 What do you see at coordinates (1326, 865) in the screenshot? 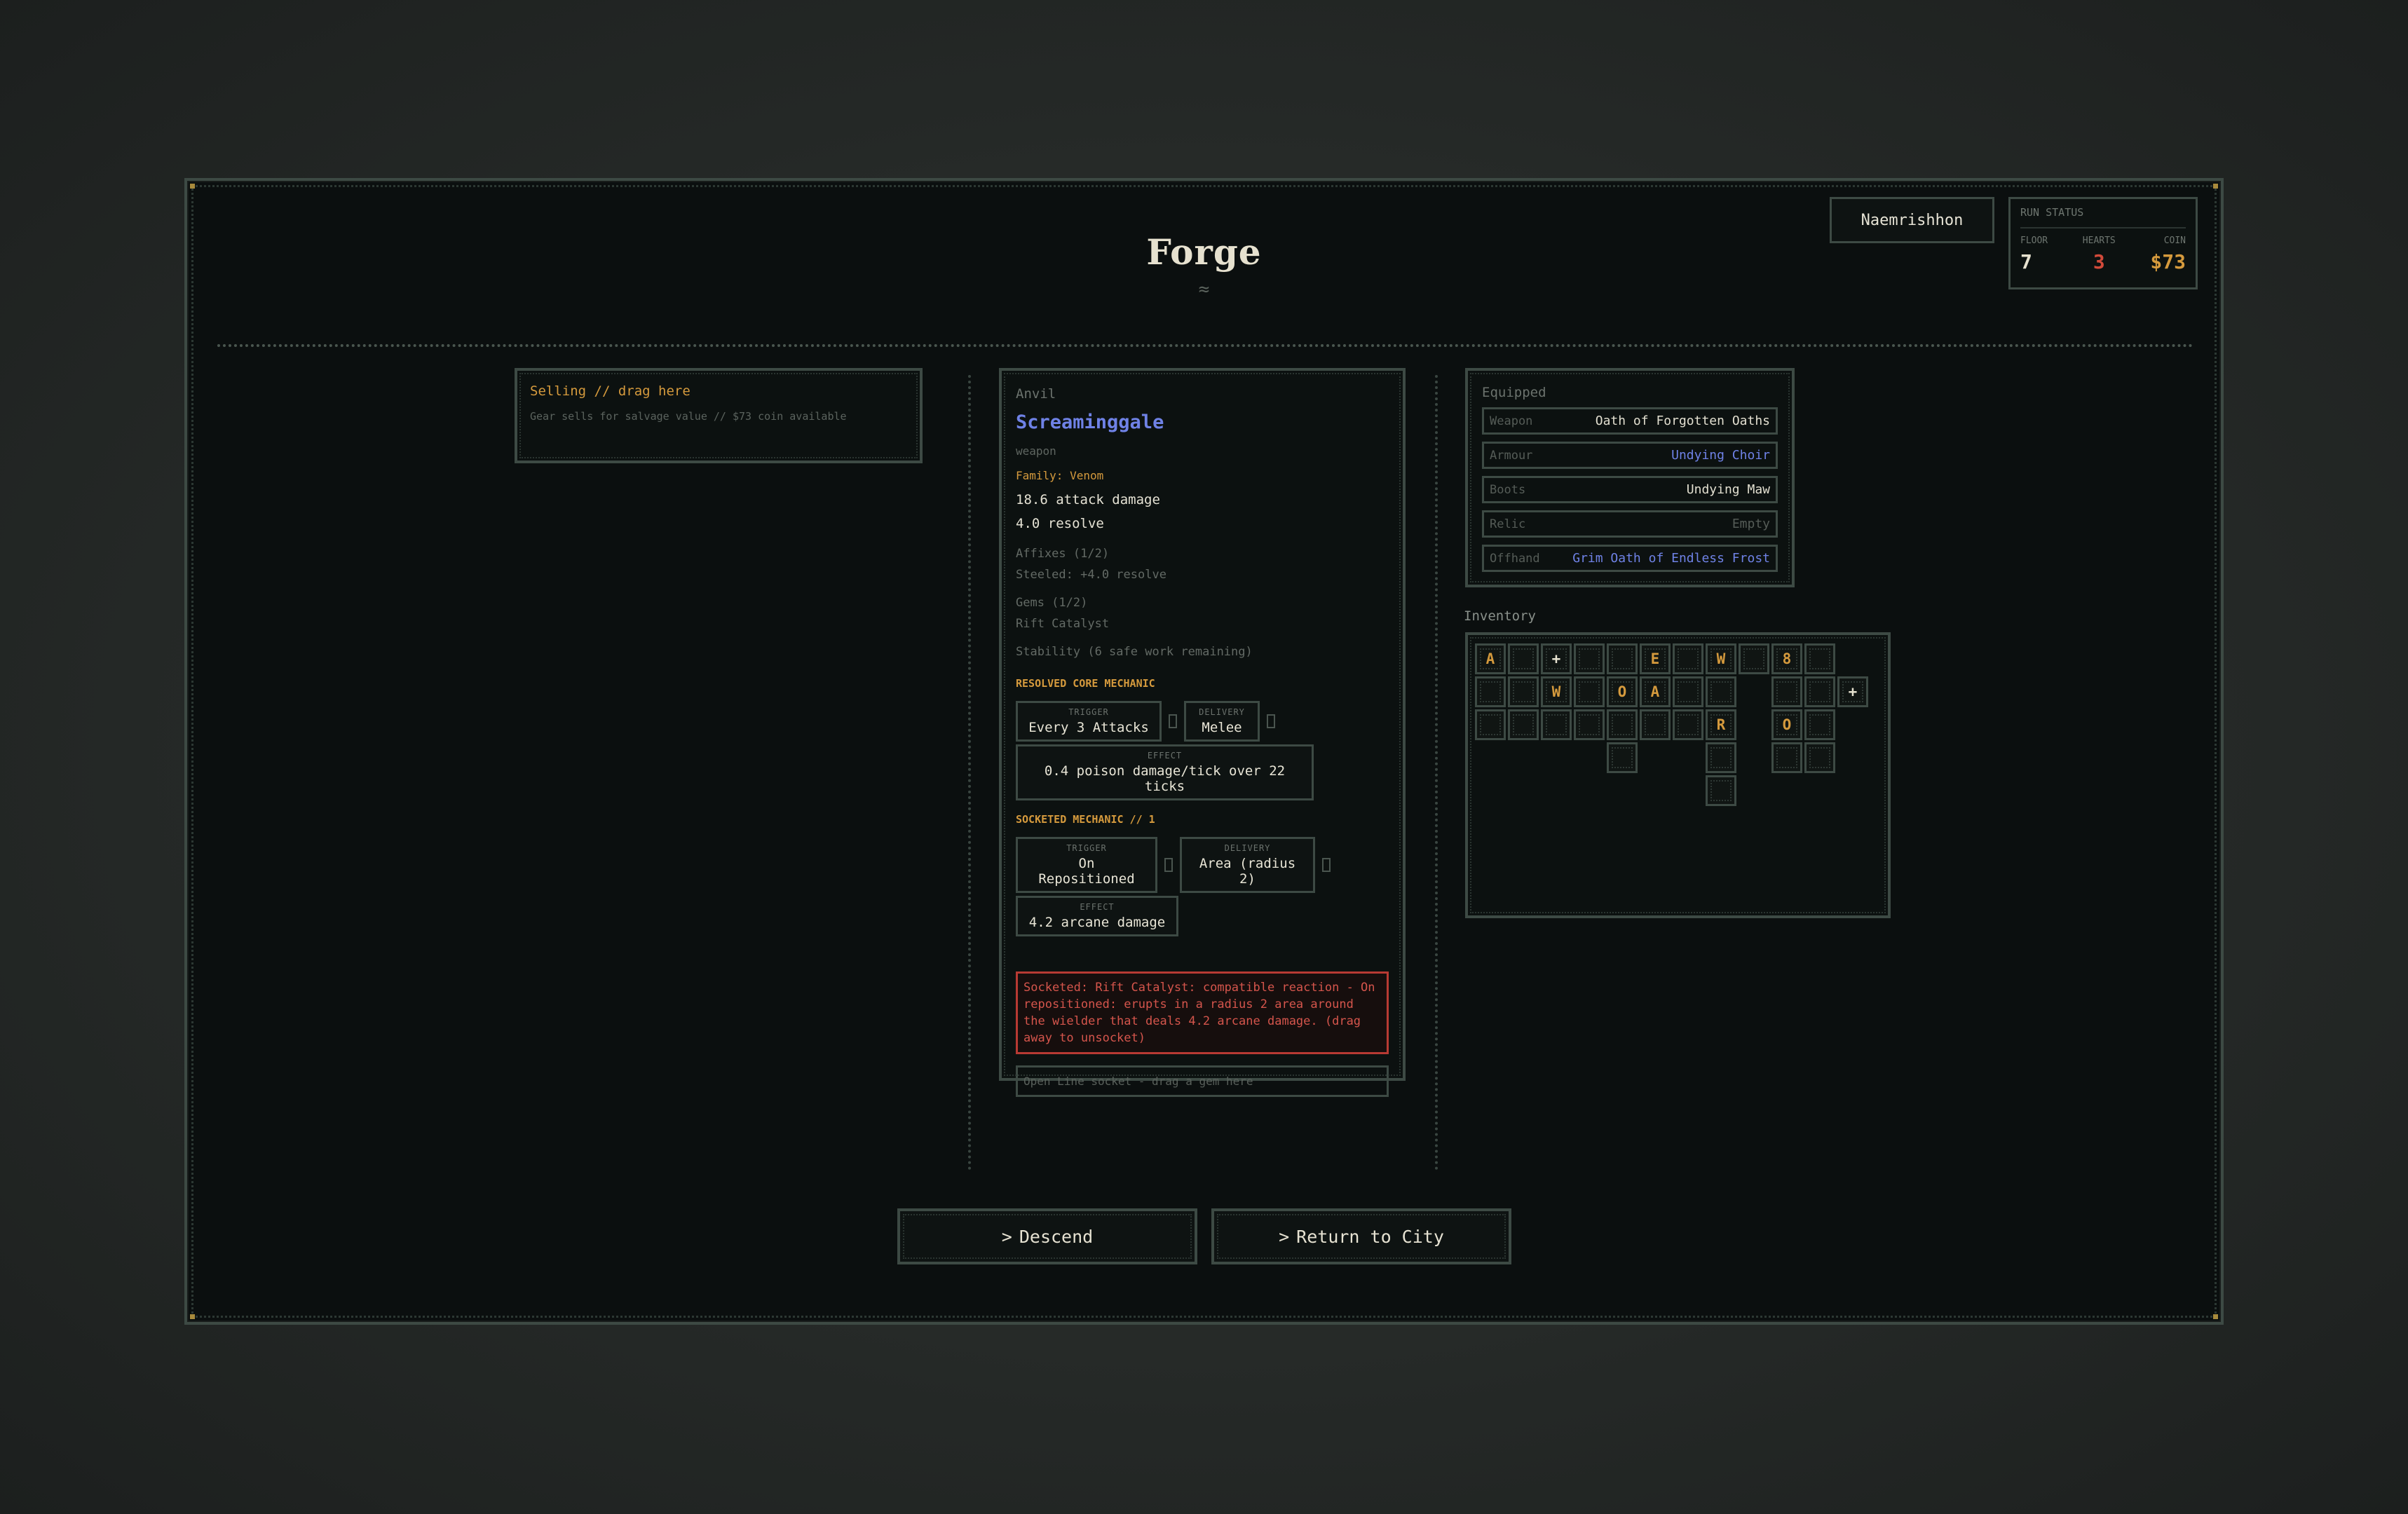
I see `link-icon` at bounding box center [1326, 865].